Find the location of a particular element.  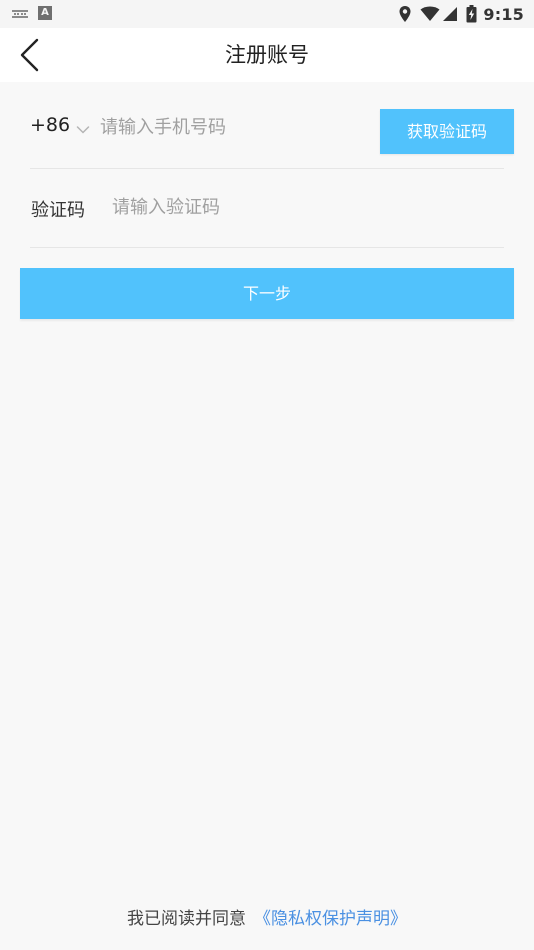

get-code-button: 获取验证码 is located at coordinates (447, 131).